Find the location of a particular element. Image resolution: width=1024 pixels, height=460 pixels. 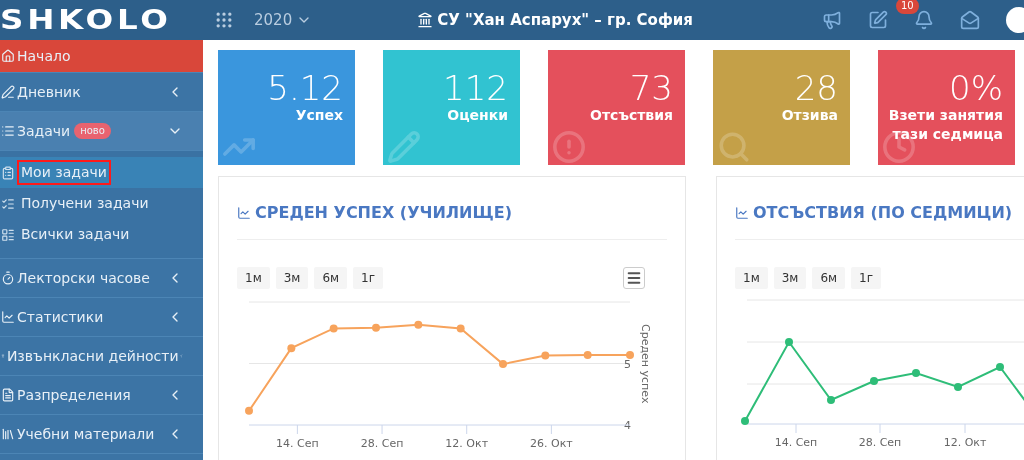

stat-value: 0% is located at coordinates (976, 88).